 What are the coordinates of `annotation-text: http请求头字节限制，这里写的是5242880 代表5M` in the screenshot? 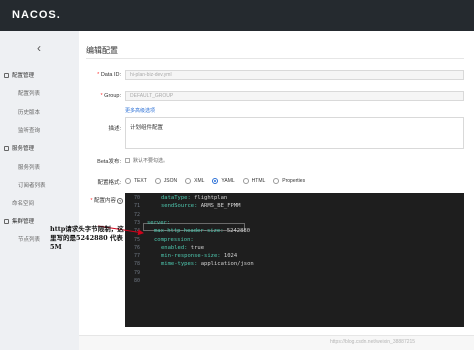 It's located at (87, 238).